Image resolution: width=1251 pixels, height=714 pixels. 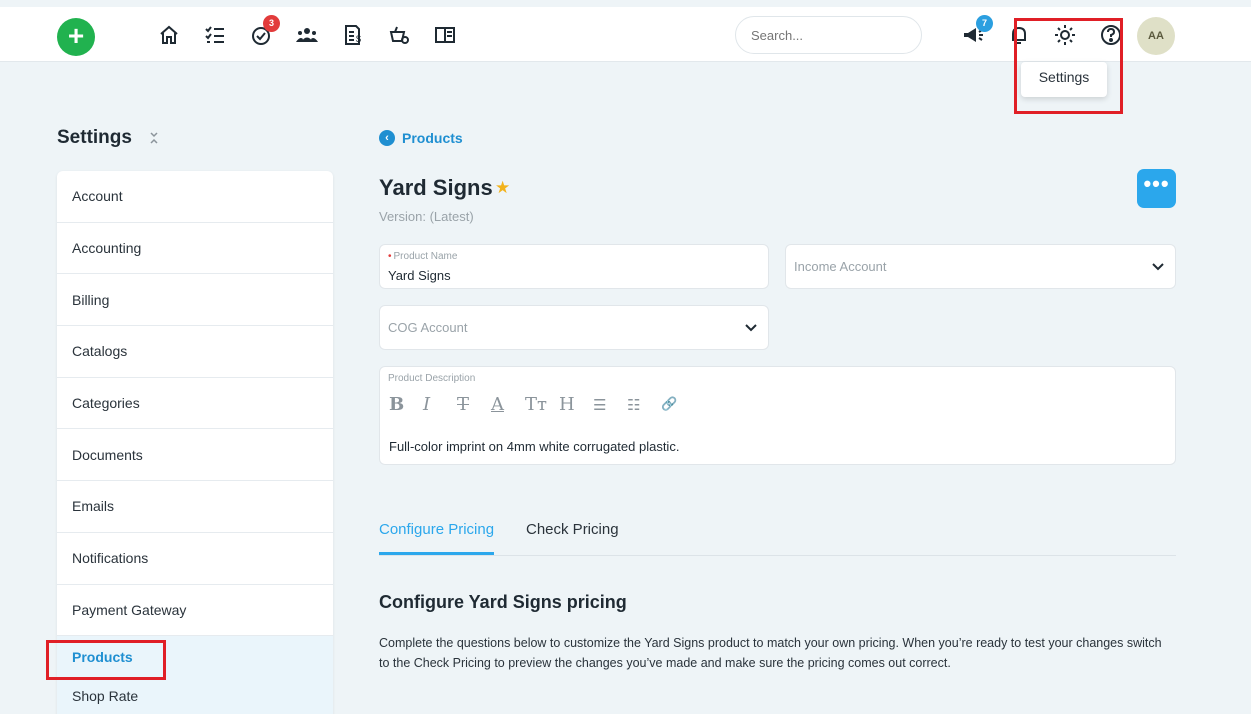 What do you see at coordinates (984, 23) in the screenshot?
I see `announcements-badge: 7` at bounding box center [984, 23].